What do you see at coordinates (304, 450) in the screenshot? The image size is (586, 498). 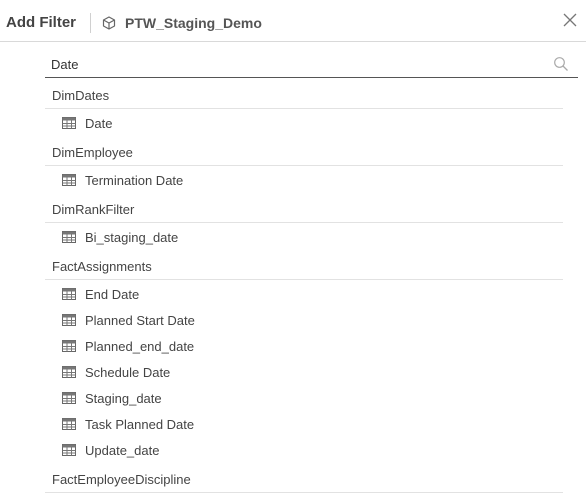 I see `field-item: Update_date` at bounding box center [304, 450].